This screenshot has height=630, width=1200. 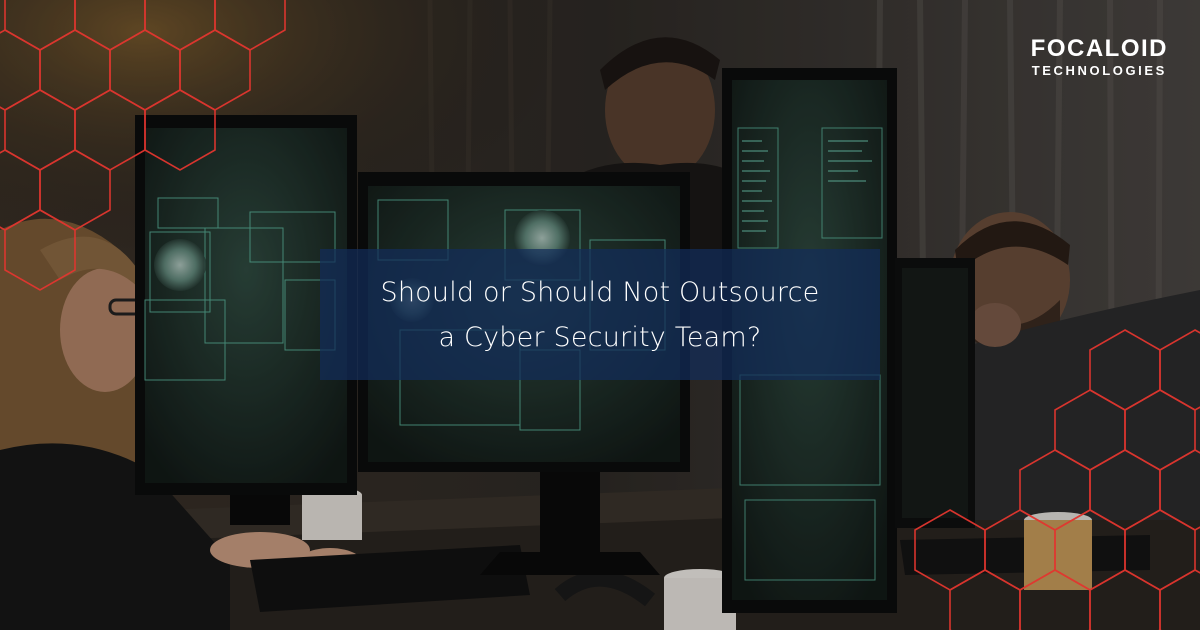 What do you see at coordinates (600, 337) in the screenshot?
I see `headline-line-2: a Cyber Security Team?` at bounding box center [600, 337].